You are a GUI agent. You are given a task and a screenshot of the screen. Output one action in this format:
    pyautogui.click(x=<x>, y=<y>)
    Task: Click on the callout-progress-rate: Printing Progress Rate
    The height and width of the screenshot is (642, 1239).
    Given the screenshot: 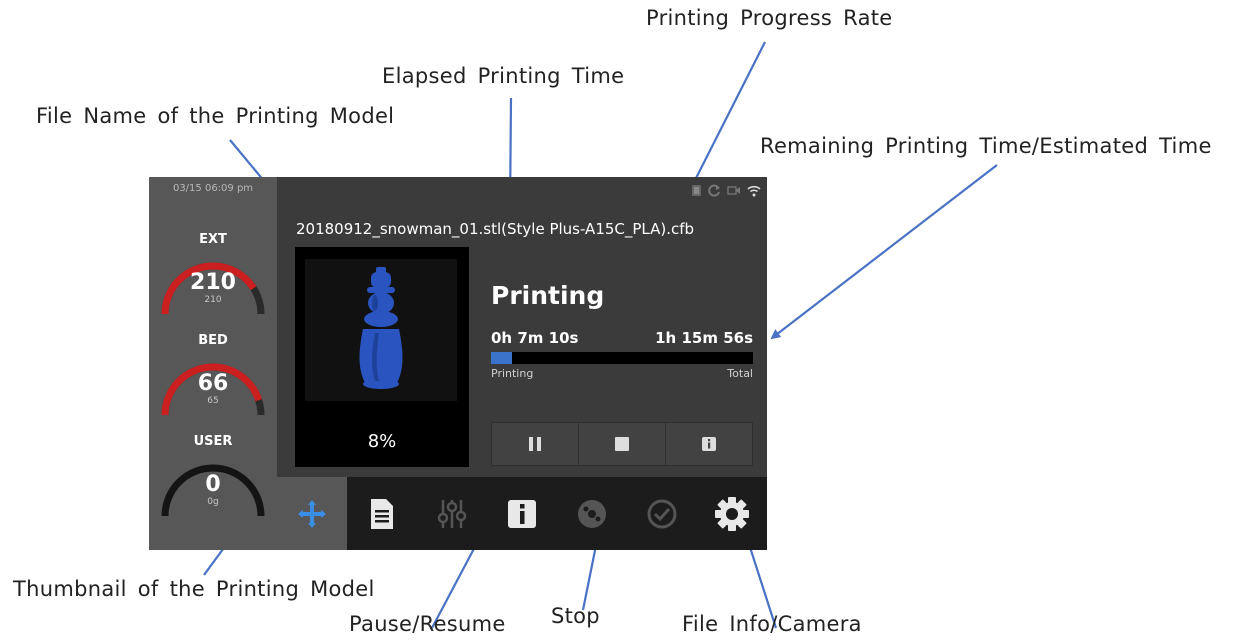 What is the action you would take?
    pyautogui.click(x=769, y=18)
    